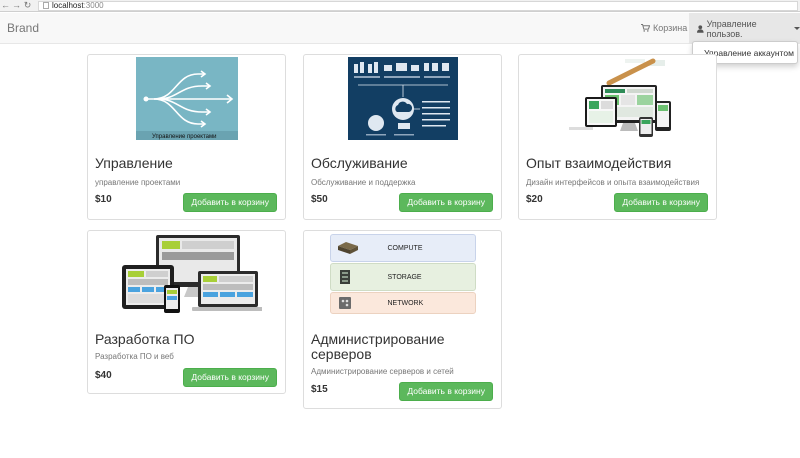 This screenshot has height=458, width=800. I want to click on product-price: $15, so click(319, 389).